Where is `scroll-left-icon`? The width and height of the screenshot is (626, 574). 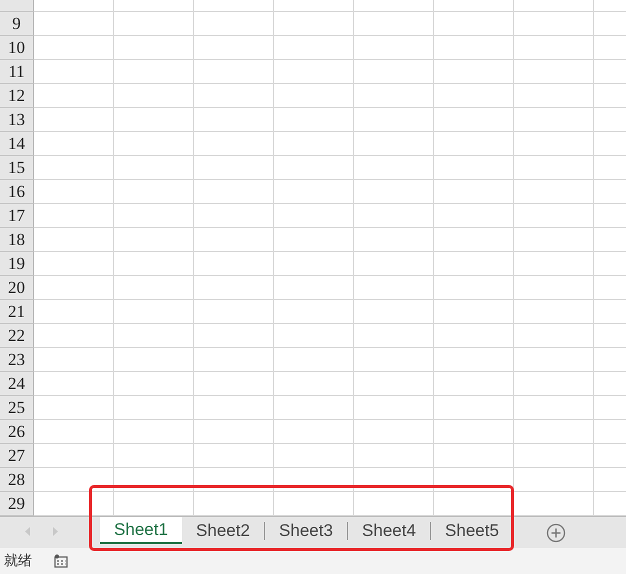
scroll-left-icon is located at coordinates (28, 531).